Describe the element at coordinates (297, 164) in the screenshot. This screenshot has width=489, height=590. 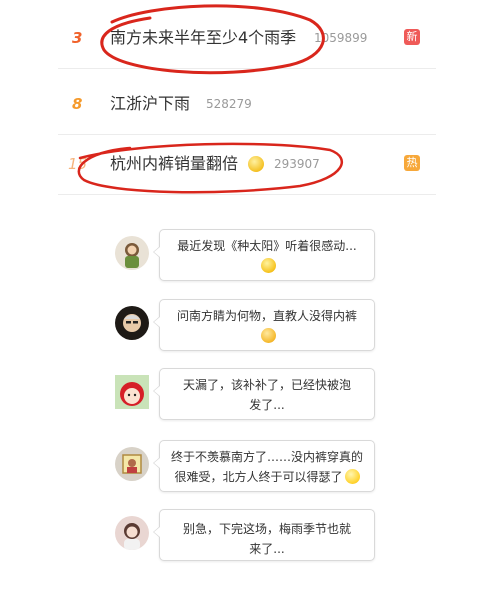
I see `hot-search-count: 293907` at that location.